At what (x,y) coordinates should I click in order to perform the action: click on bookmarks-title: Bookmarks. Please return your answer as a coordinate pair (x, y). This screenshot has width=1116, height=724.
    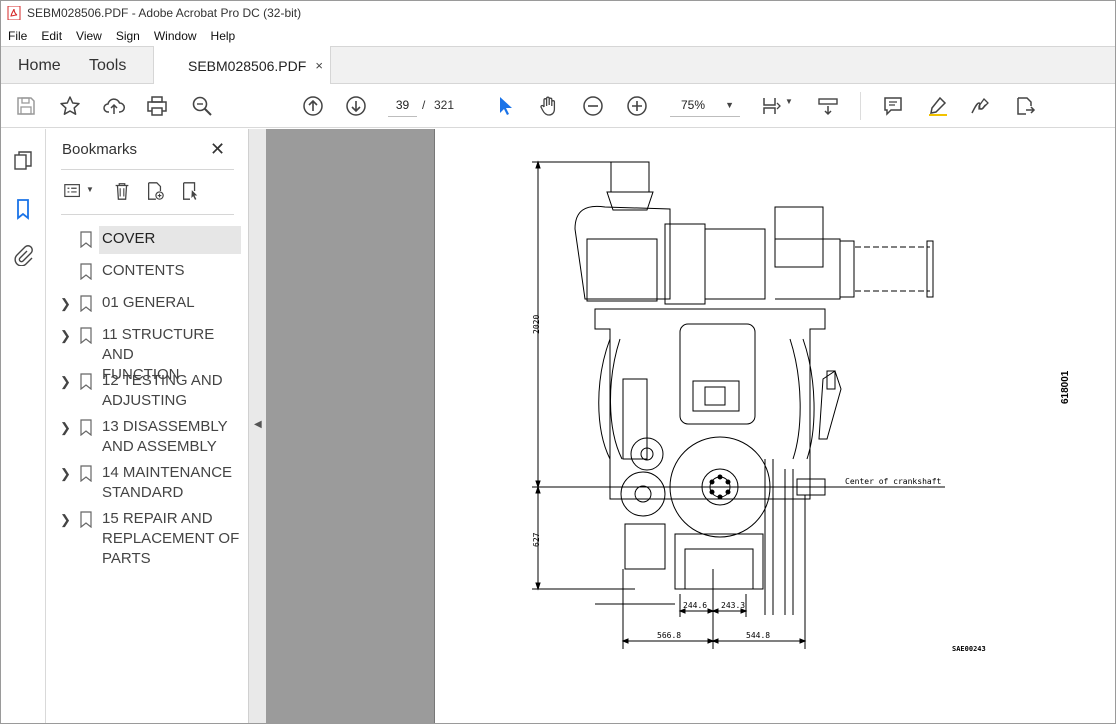
    Looking at the image, I should click on (100, 149).